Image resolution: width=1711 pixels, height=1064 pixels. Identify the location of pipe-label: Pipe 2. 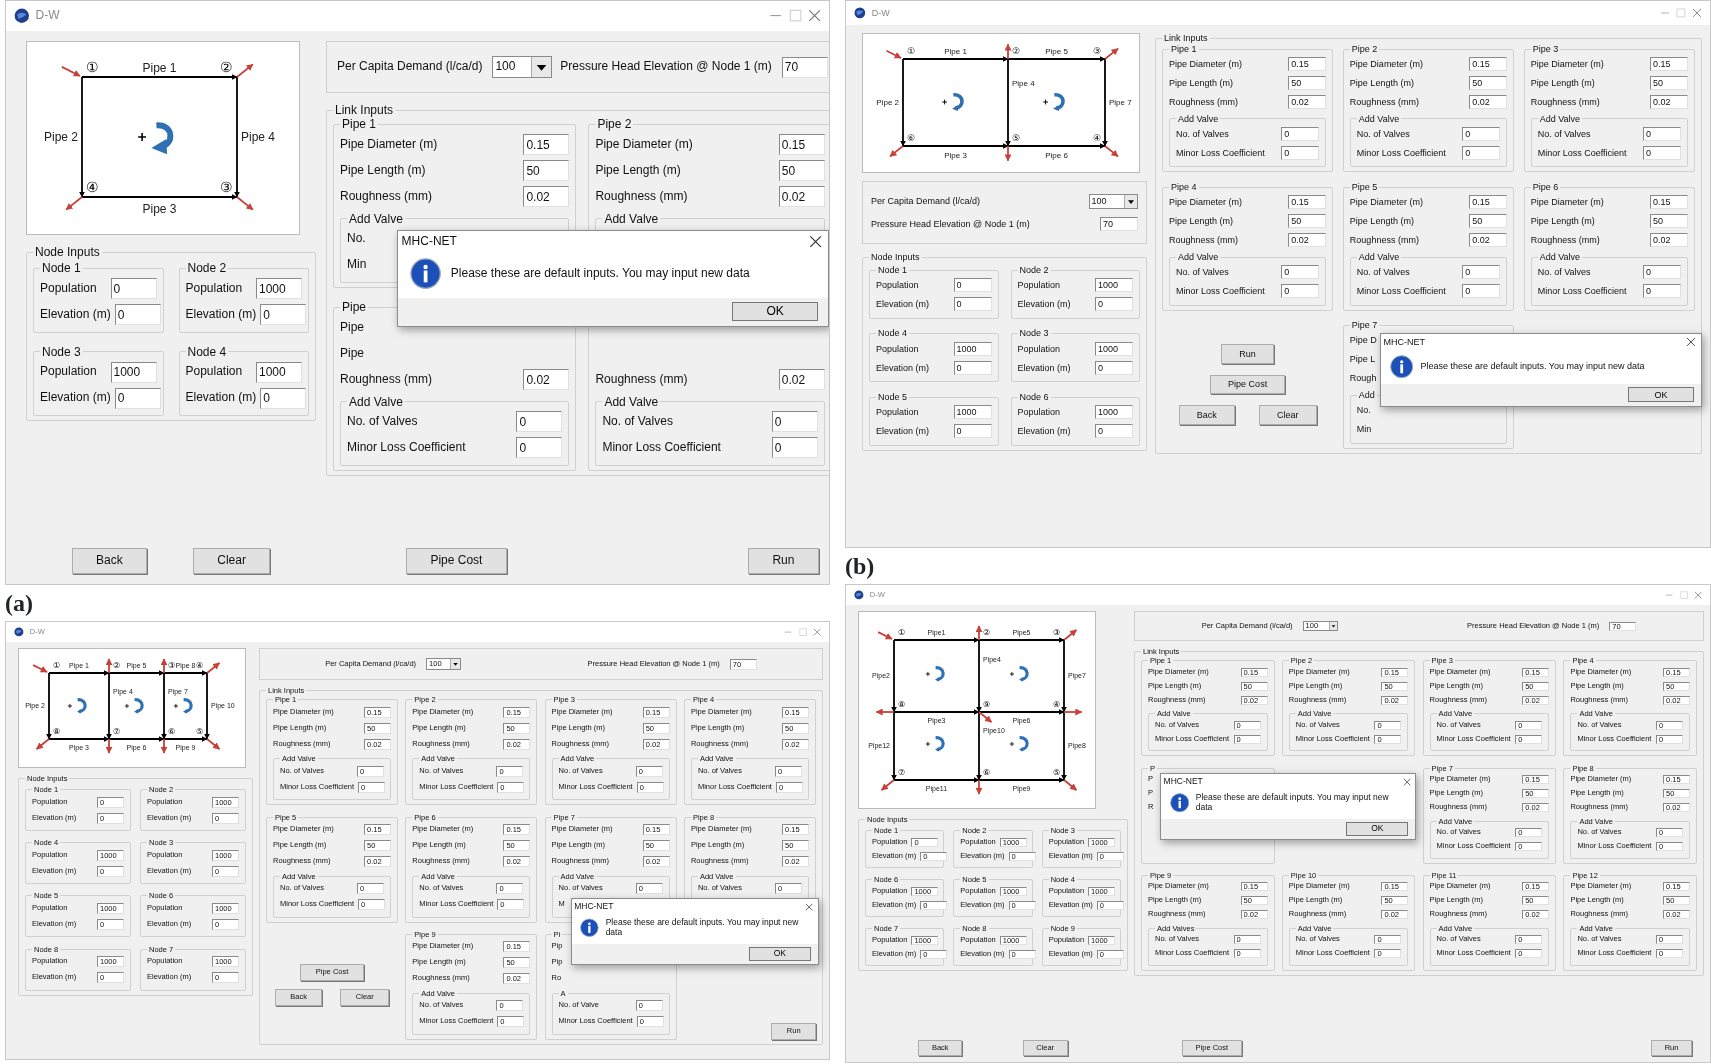
(887, 103).